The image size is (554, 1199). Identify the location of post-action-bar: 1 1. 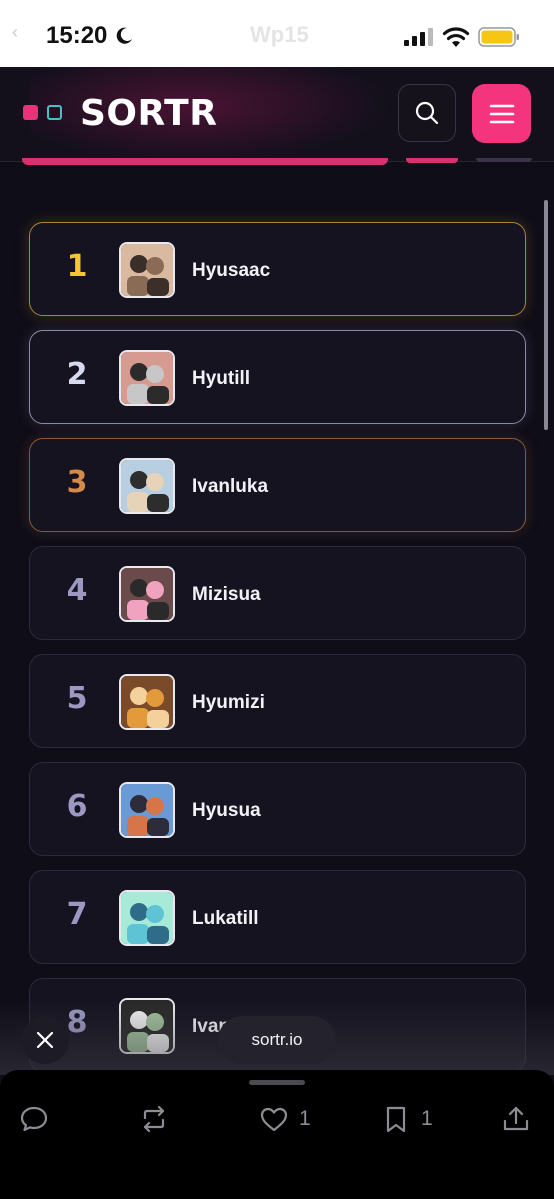
(277, 1134).